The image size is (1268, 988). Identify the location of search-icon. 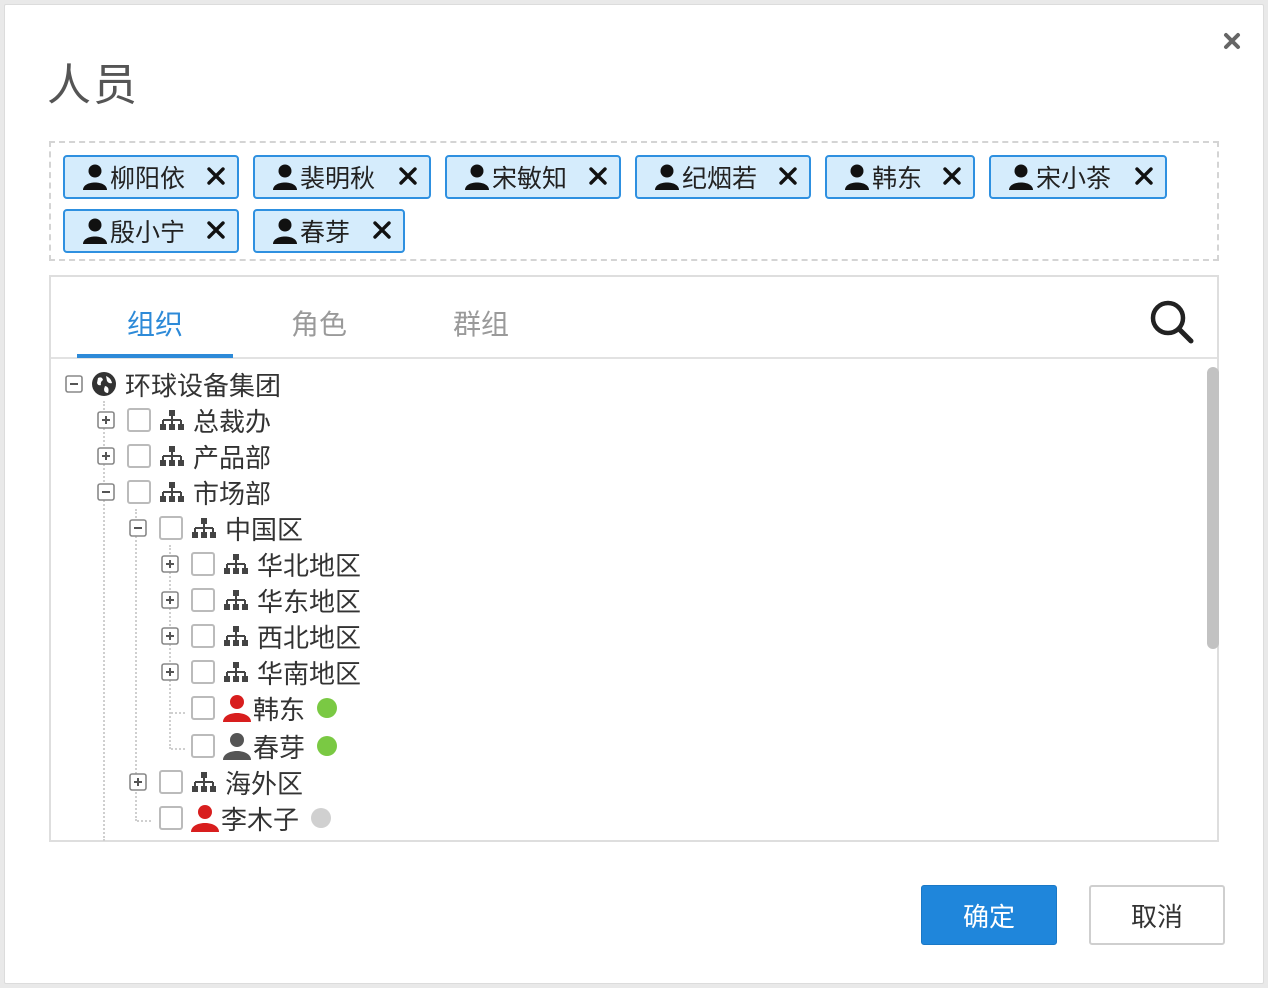
(1172, 322).